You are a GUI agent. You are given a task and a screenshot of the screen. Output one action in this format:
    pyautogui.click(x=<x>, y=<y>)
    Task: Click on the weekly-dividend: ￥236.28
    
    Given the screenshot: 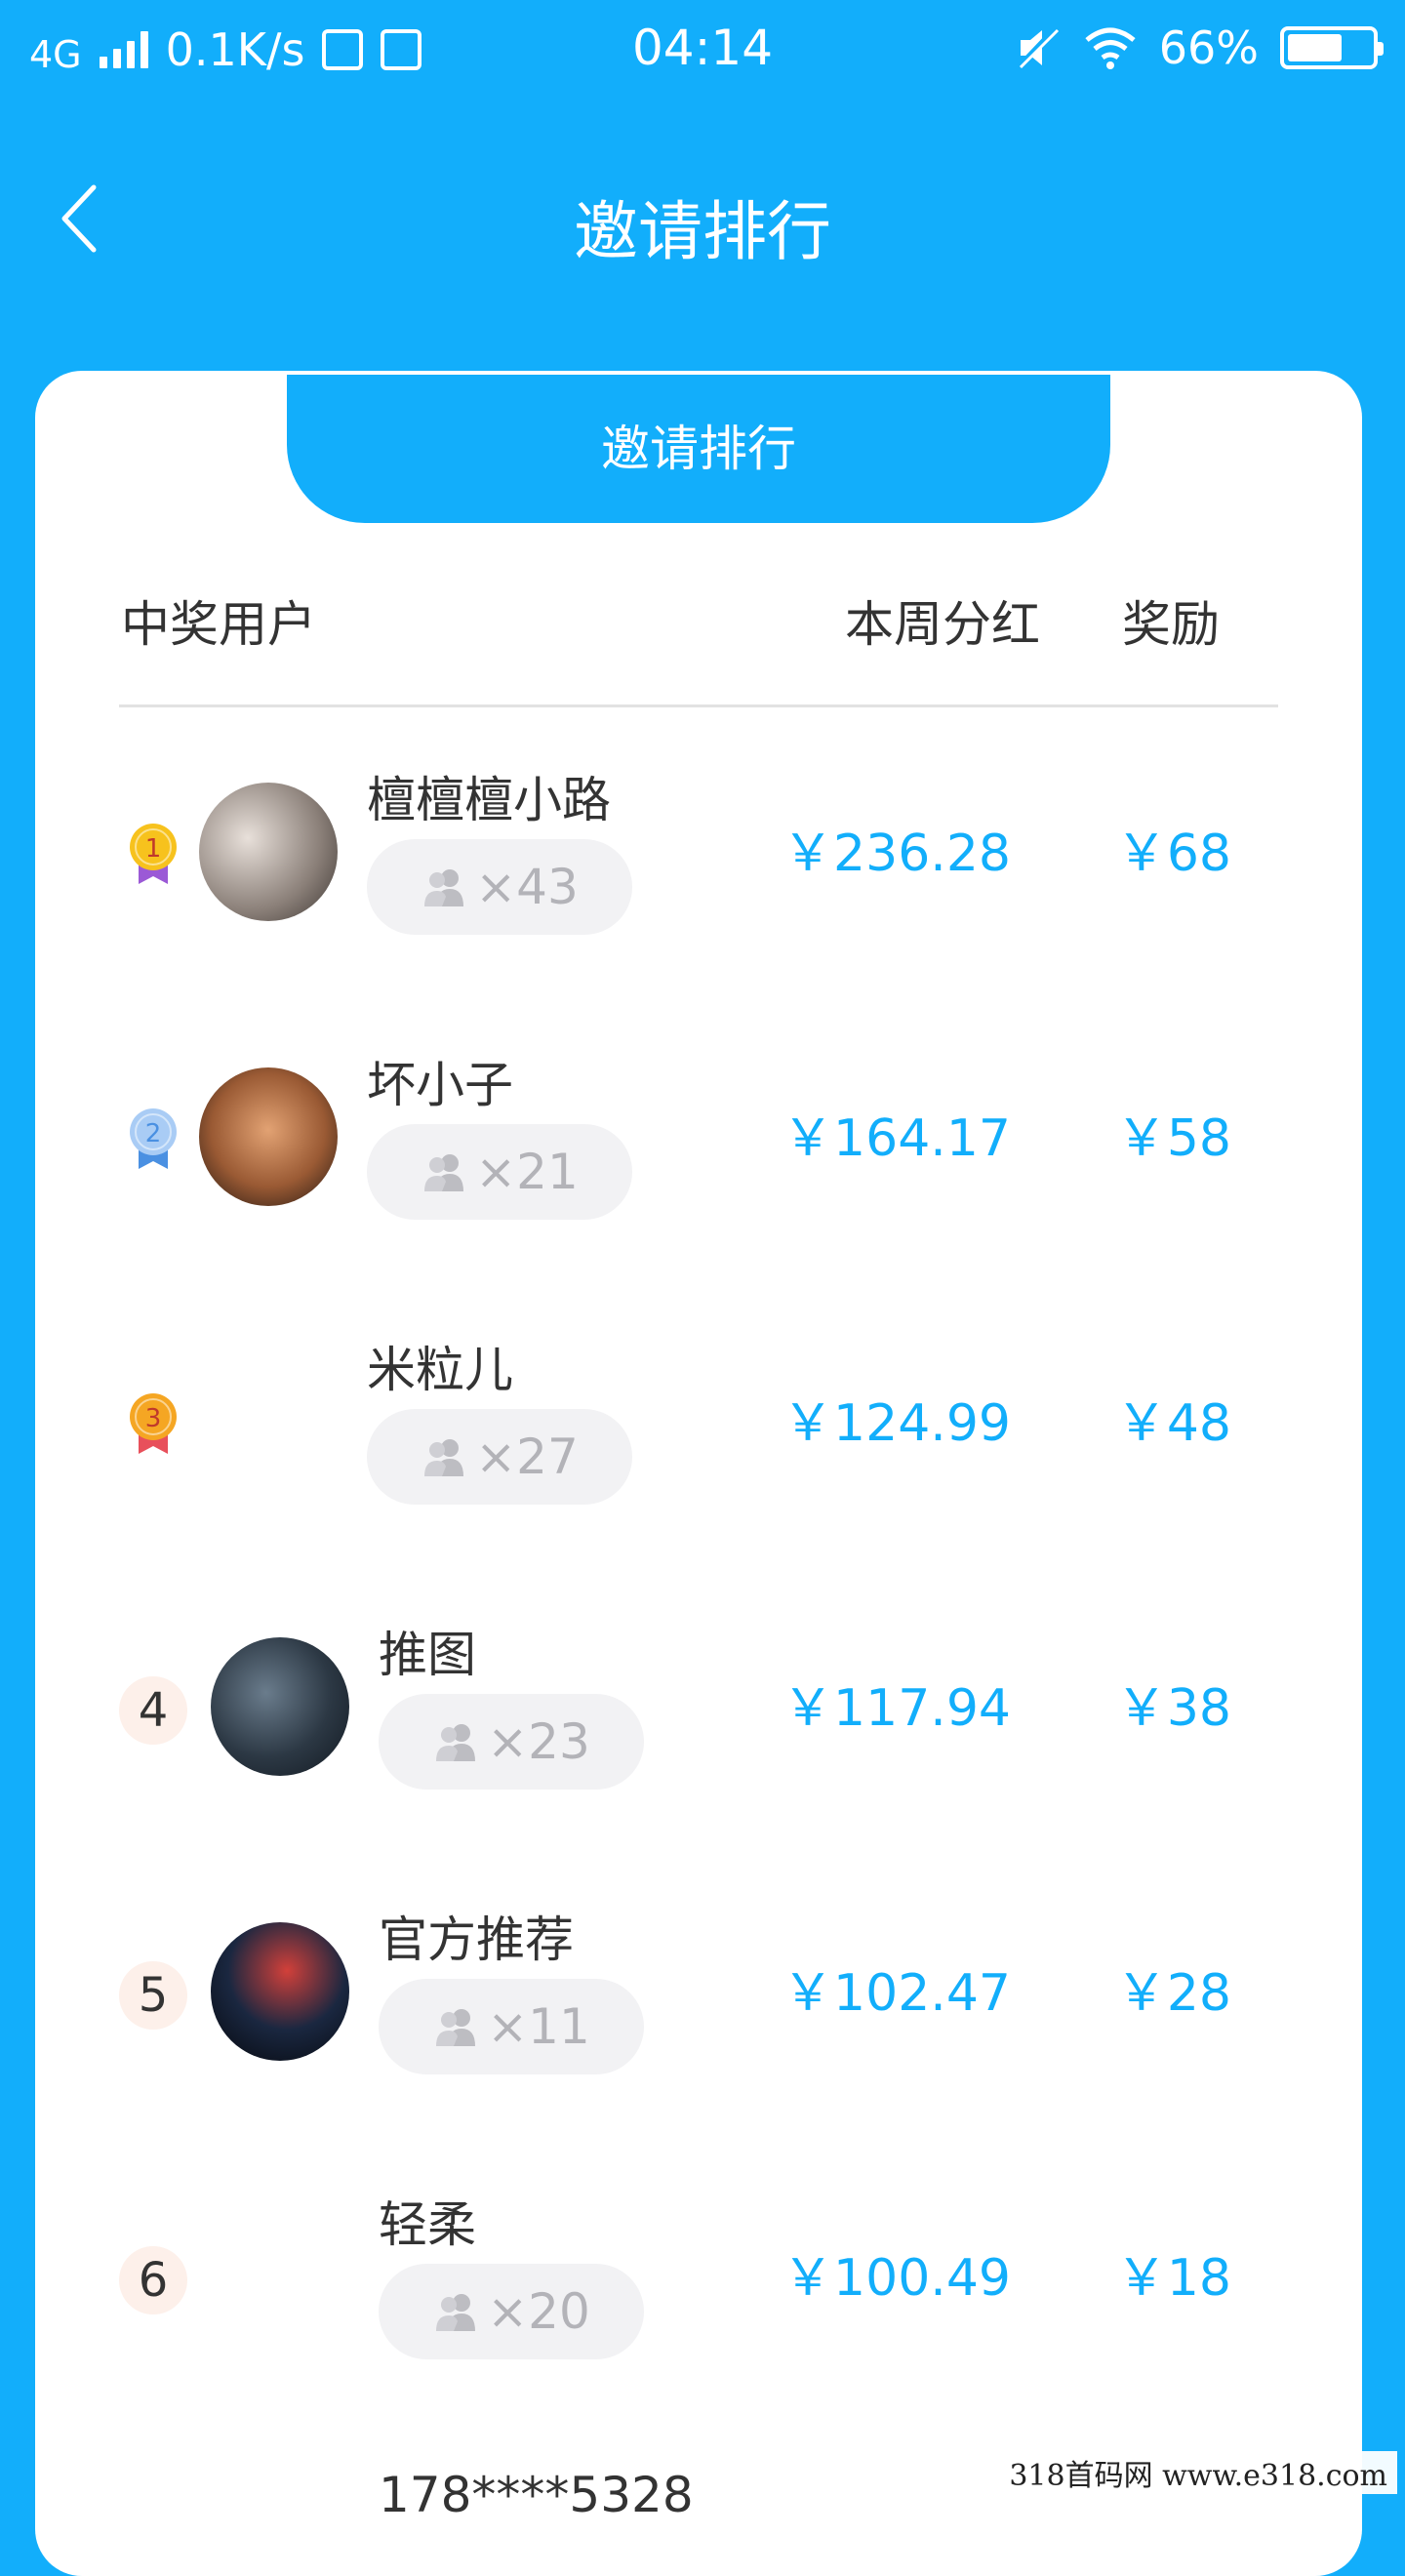 What is the action you would take?
    pyautogui.click(x=897, y=848)
    